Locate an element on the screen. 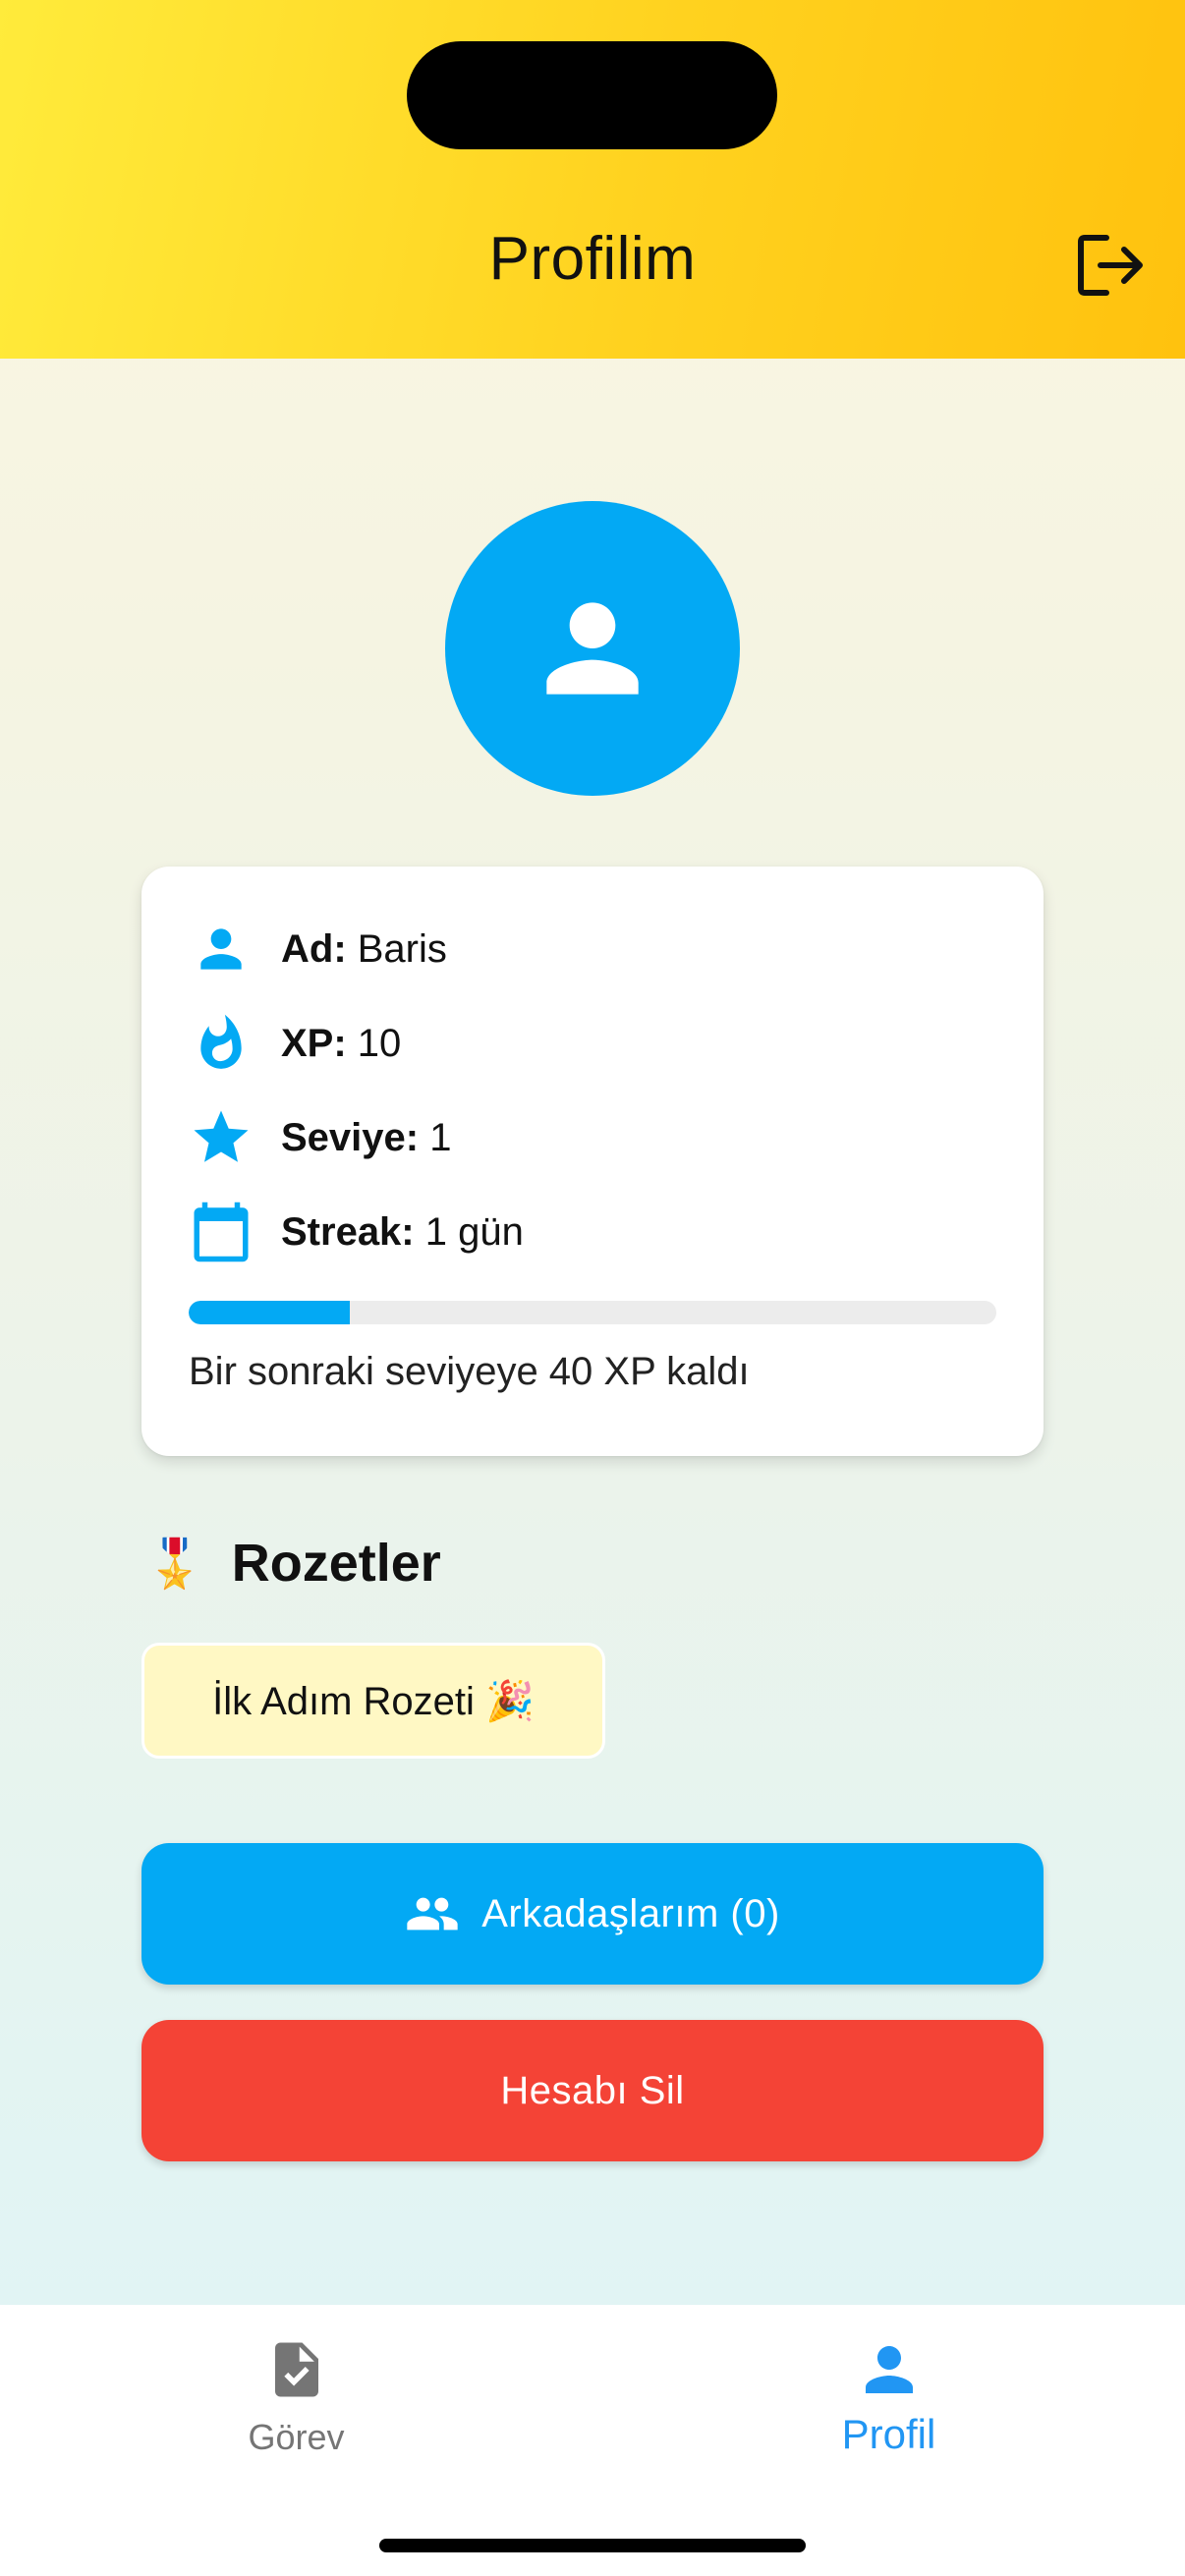 This screenshot has width=1185, height=2576. level-row: Seviye: 1 is located at coordinates (320, 1137).